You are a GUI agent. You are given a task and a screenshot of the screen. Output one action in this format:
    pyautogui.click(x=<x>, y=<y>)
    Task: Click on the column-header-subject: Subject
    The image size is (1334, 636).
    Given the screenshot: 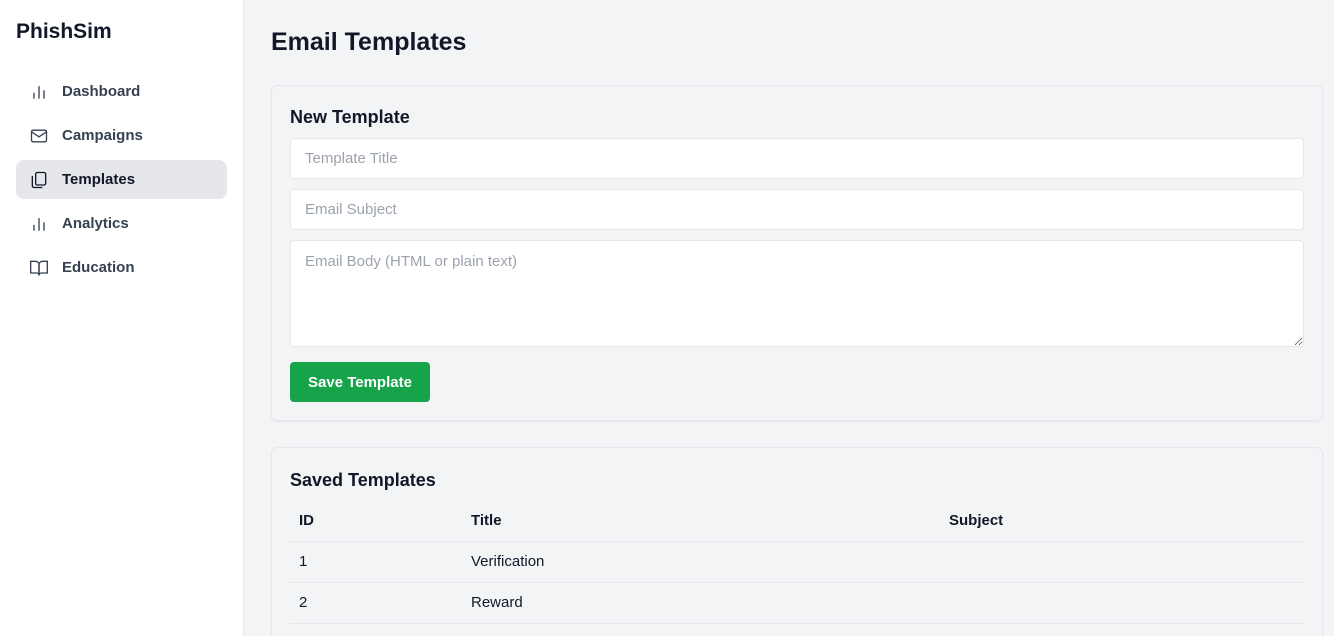 What is the action you would take?
    pyautogui.click(x=1122, y=521)
    